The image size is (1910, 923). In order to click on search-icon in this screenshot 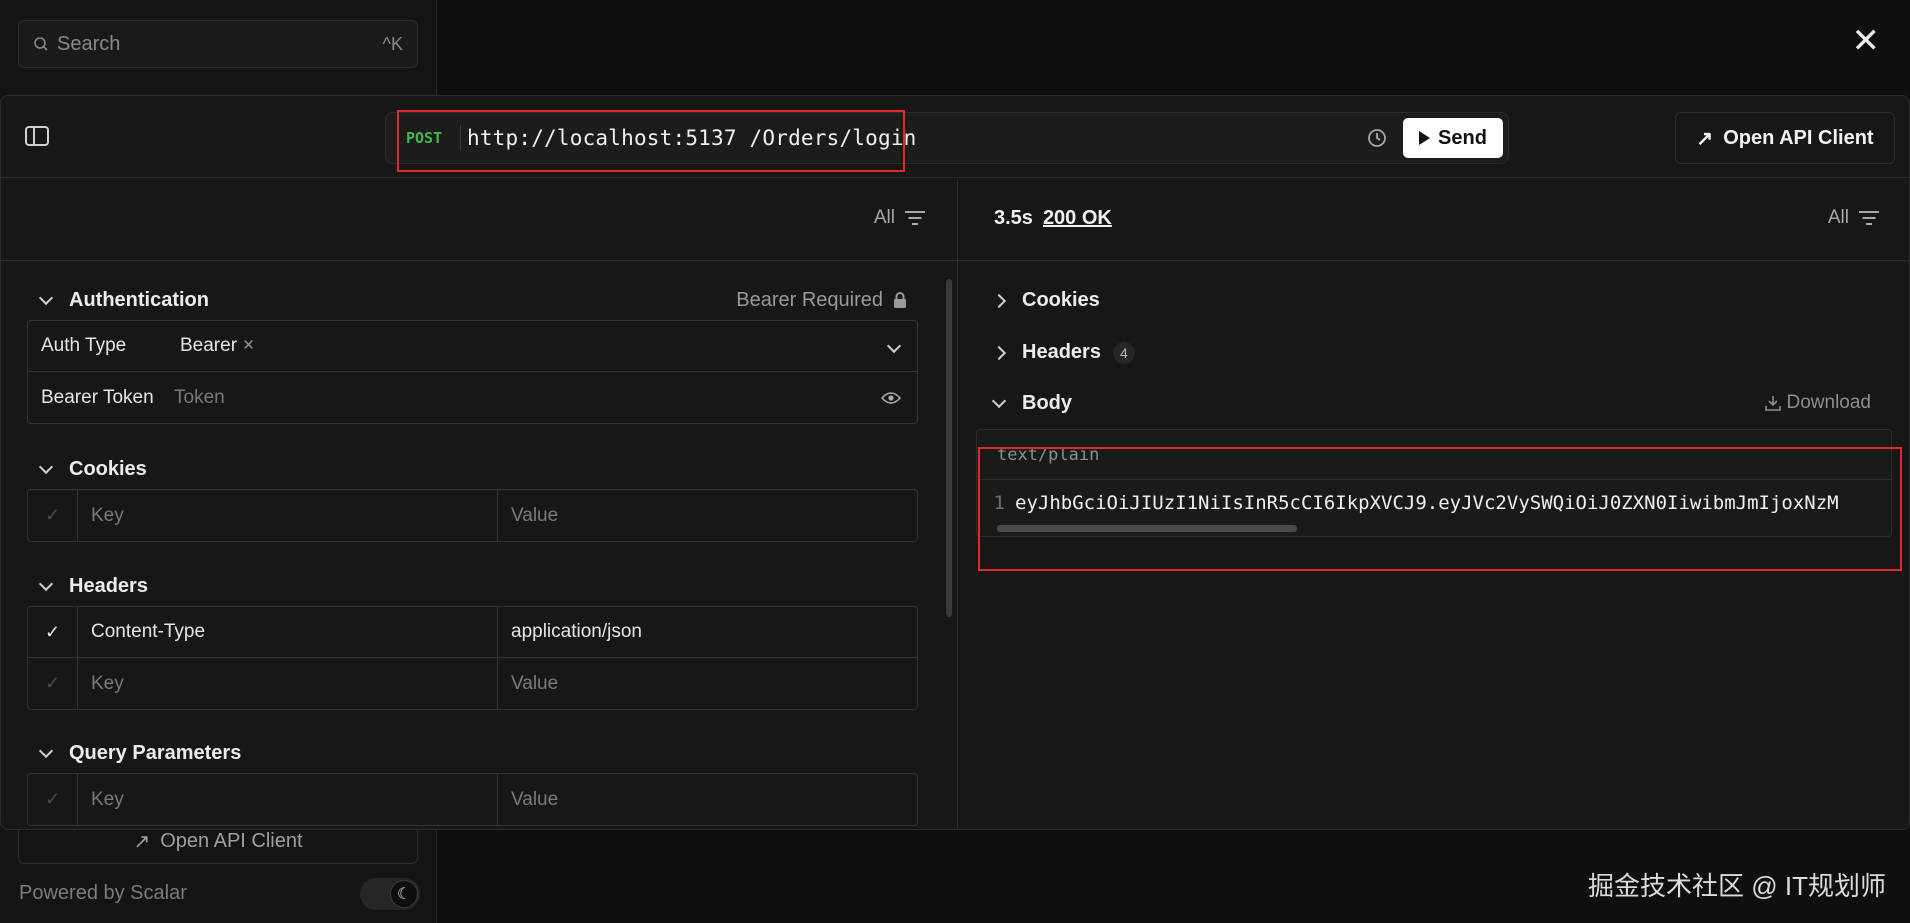, I will do `click(41, 44)`.